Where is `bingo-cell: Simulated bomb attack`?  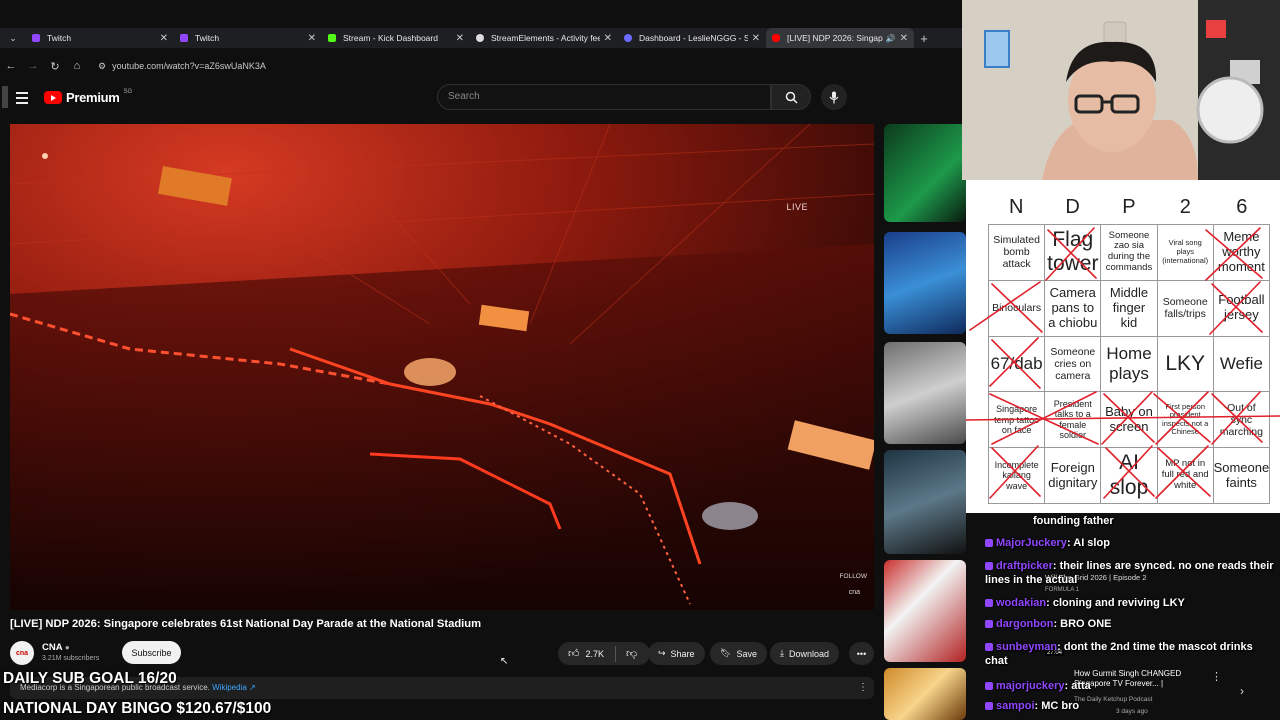
bingo-cell: Simulated bomb attack is located at coordinates (1017, 253).